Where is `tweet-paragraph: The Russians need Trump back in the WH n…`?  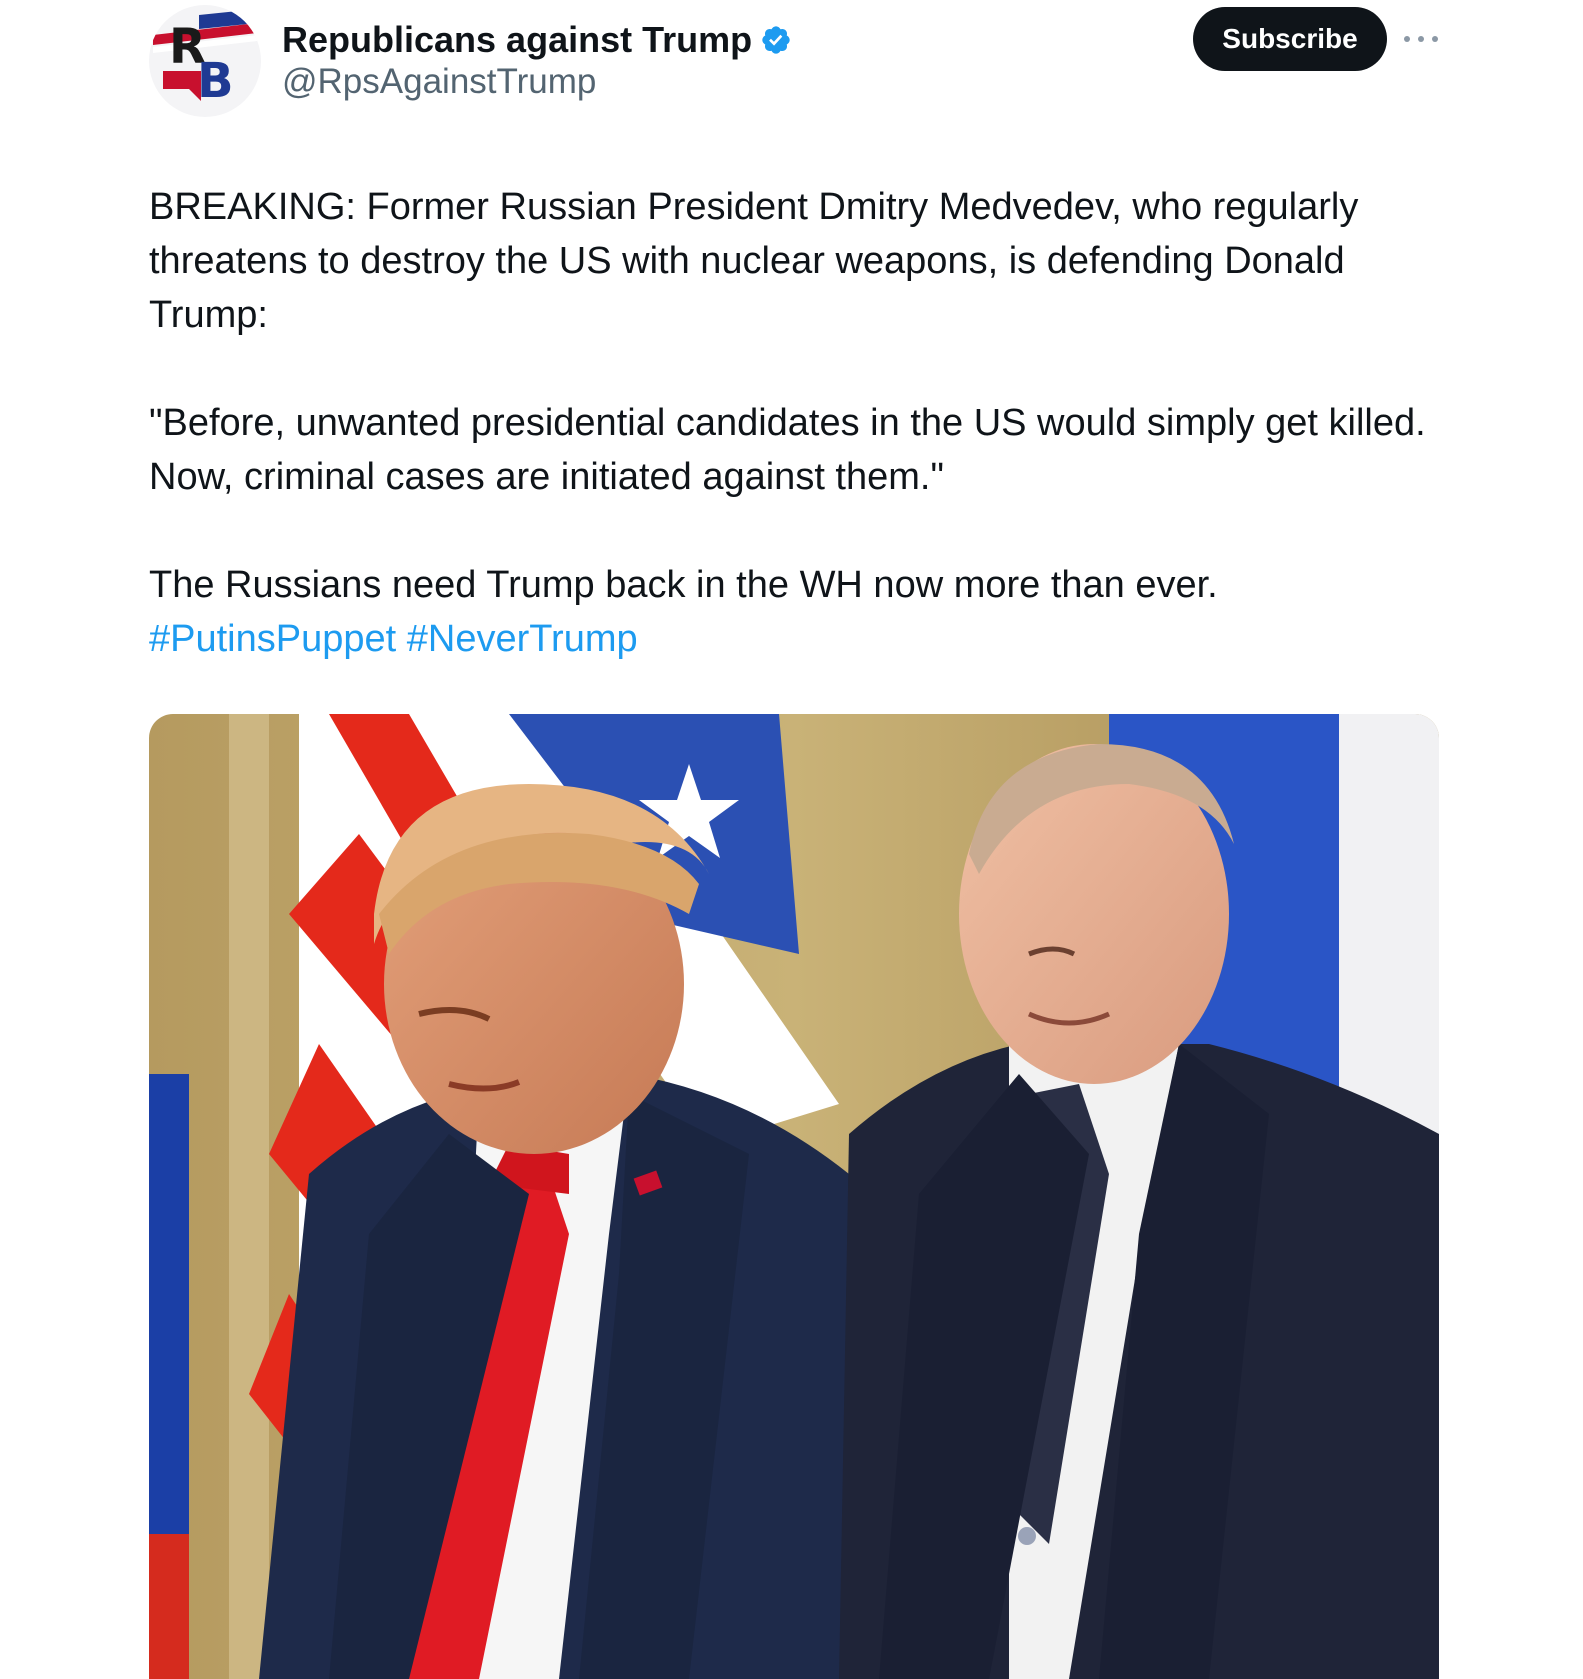 tweet-paragraph: The Russians need Trump back in the WH n… is located at coordinates (683, 585).